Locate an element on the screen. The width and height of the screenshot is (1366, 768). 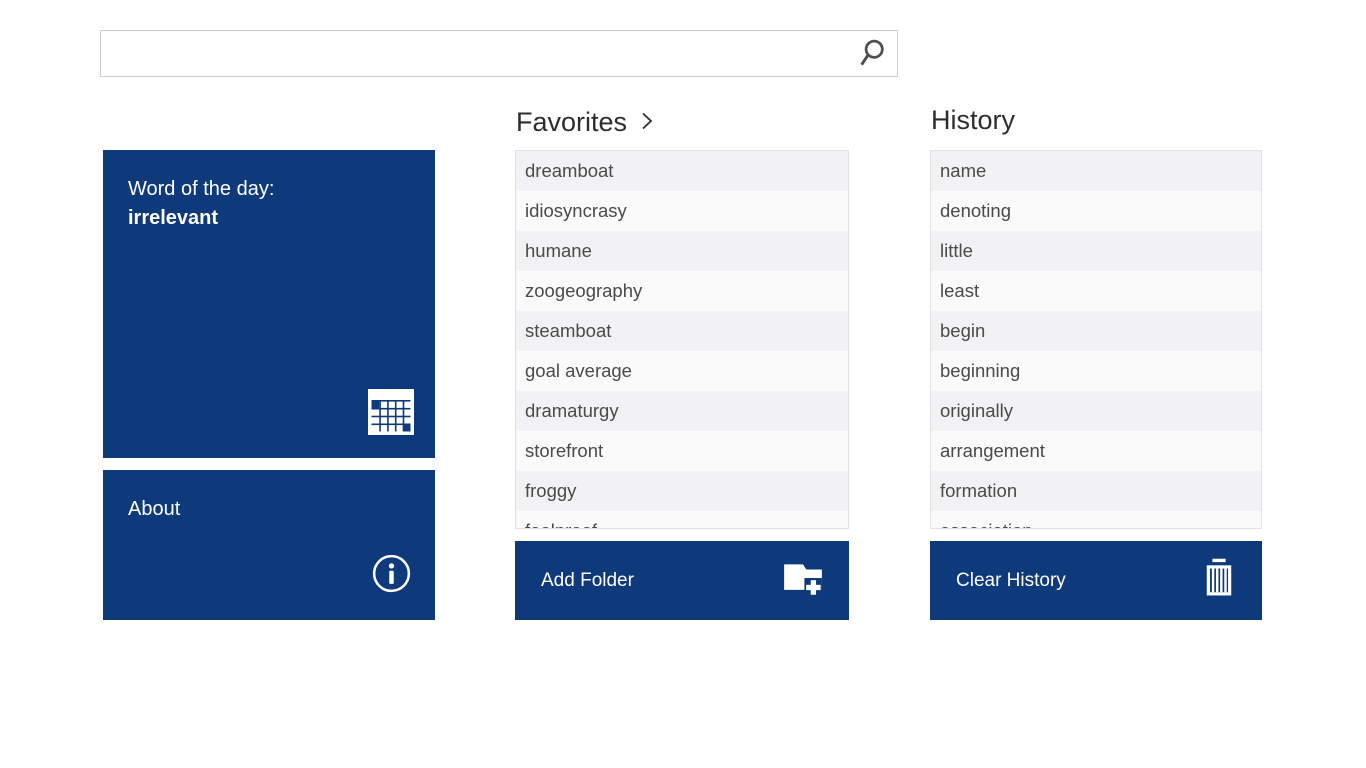
list-item: foolproof is located at coordinates (682, 519).